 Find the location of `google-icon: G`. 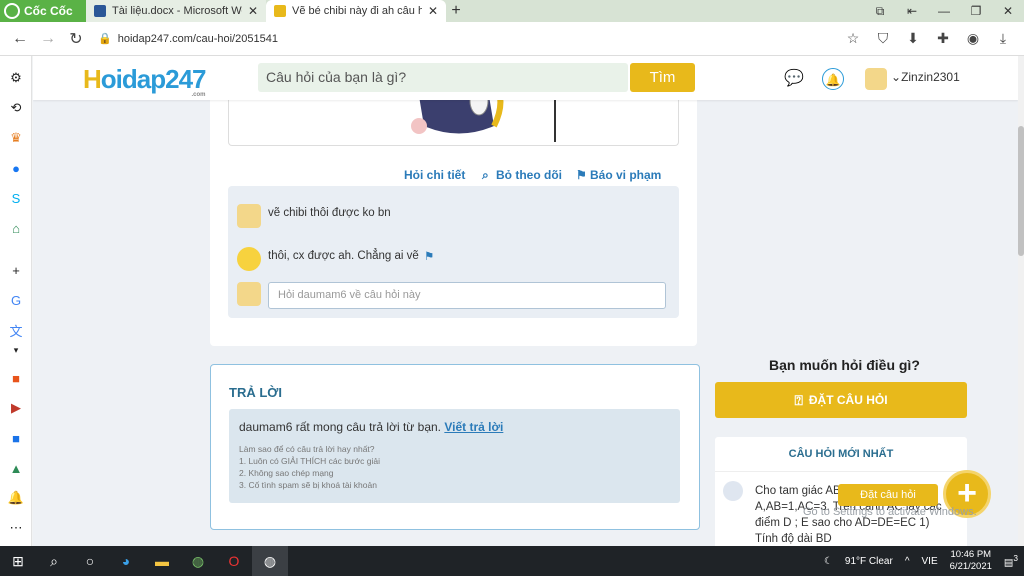

google-icon: G is located at coordinates (16, 300).